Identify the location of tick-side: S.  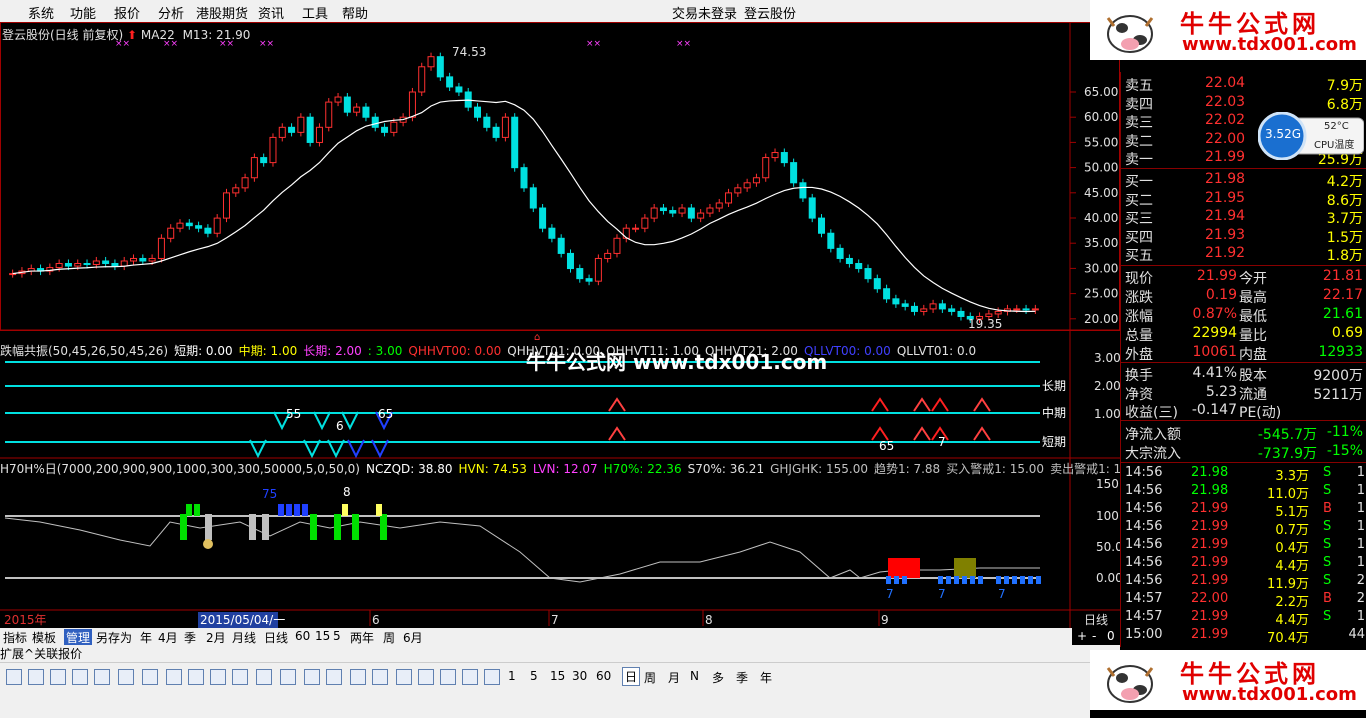
(1327, 490).